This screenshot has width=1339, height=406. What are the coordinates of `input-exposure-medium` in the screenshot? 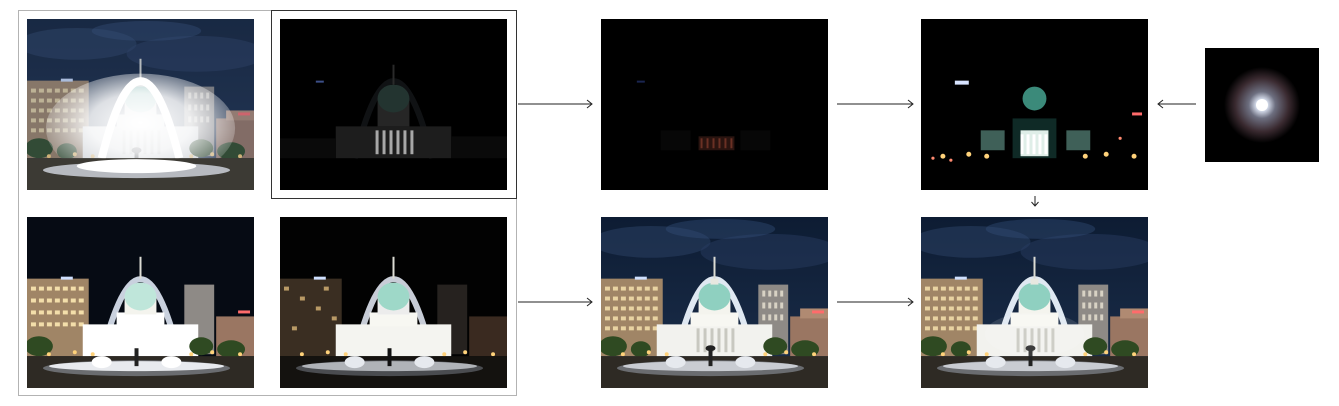 It's located at (140, 302).